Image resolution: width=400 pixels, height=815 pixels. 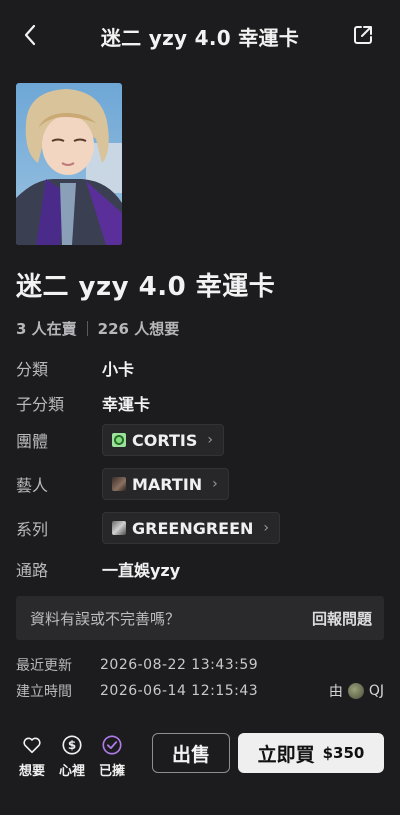 What do you see at coordinates (46, 328) in the screenshot?
I see `selling-count: 3 人在賣` at bounding box center [46, 328].